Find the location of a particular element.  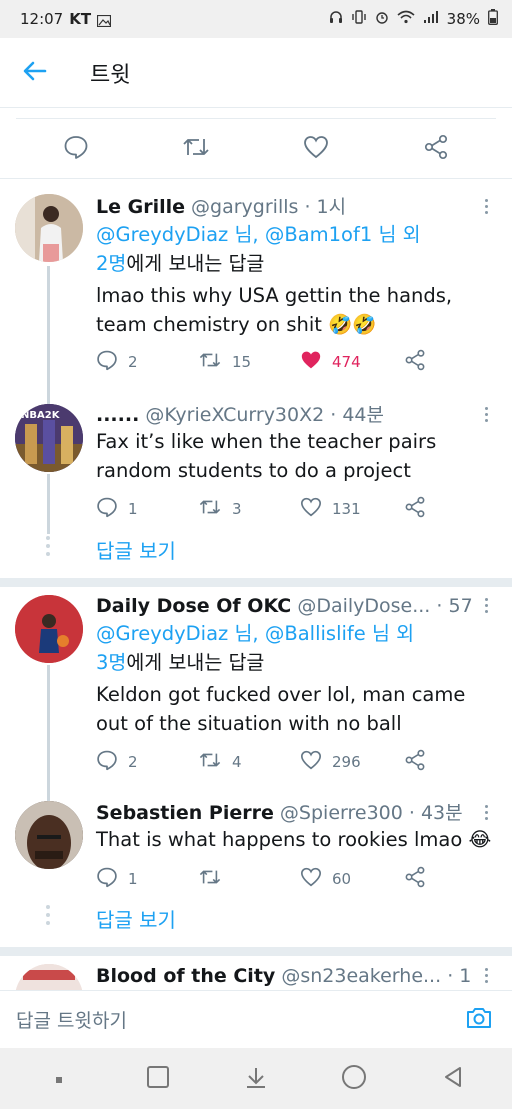

author-name: Daily Dose Of OKC is located at coordinates (193, 606).